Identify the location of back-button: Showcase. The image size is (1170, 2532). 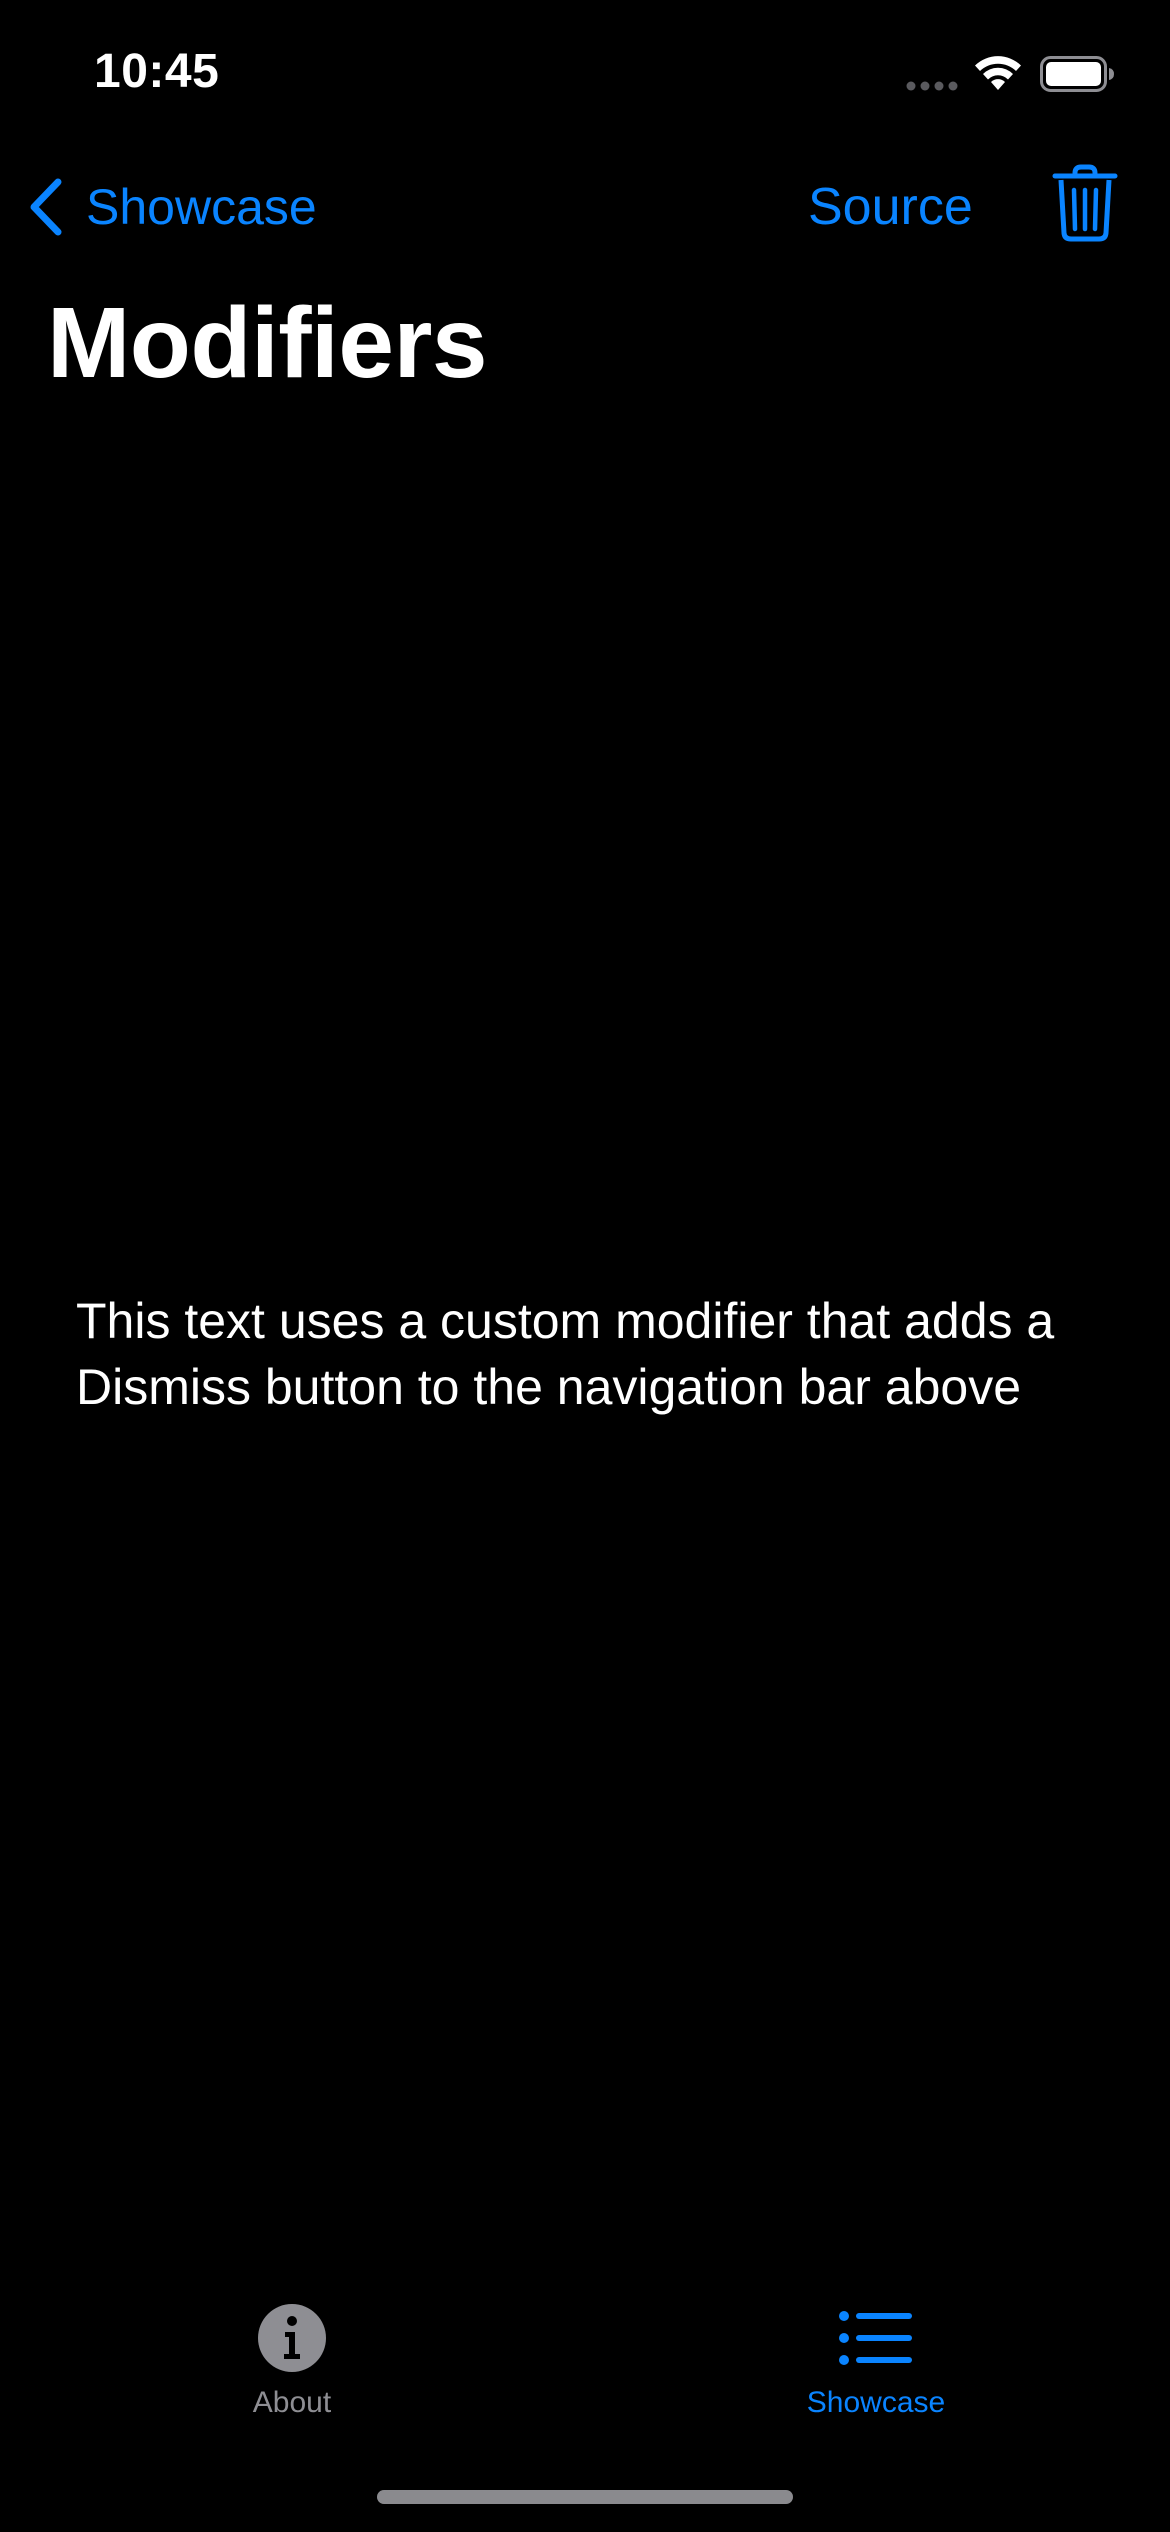
(170, 207).